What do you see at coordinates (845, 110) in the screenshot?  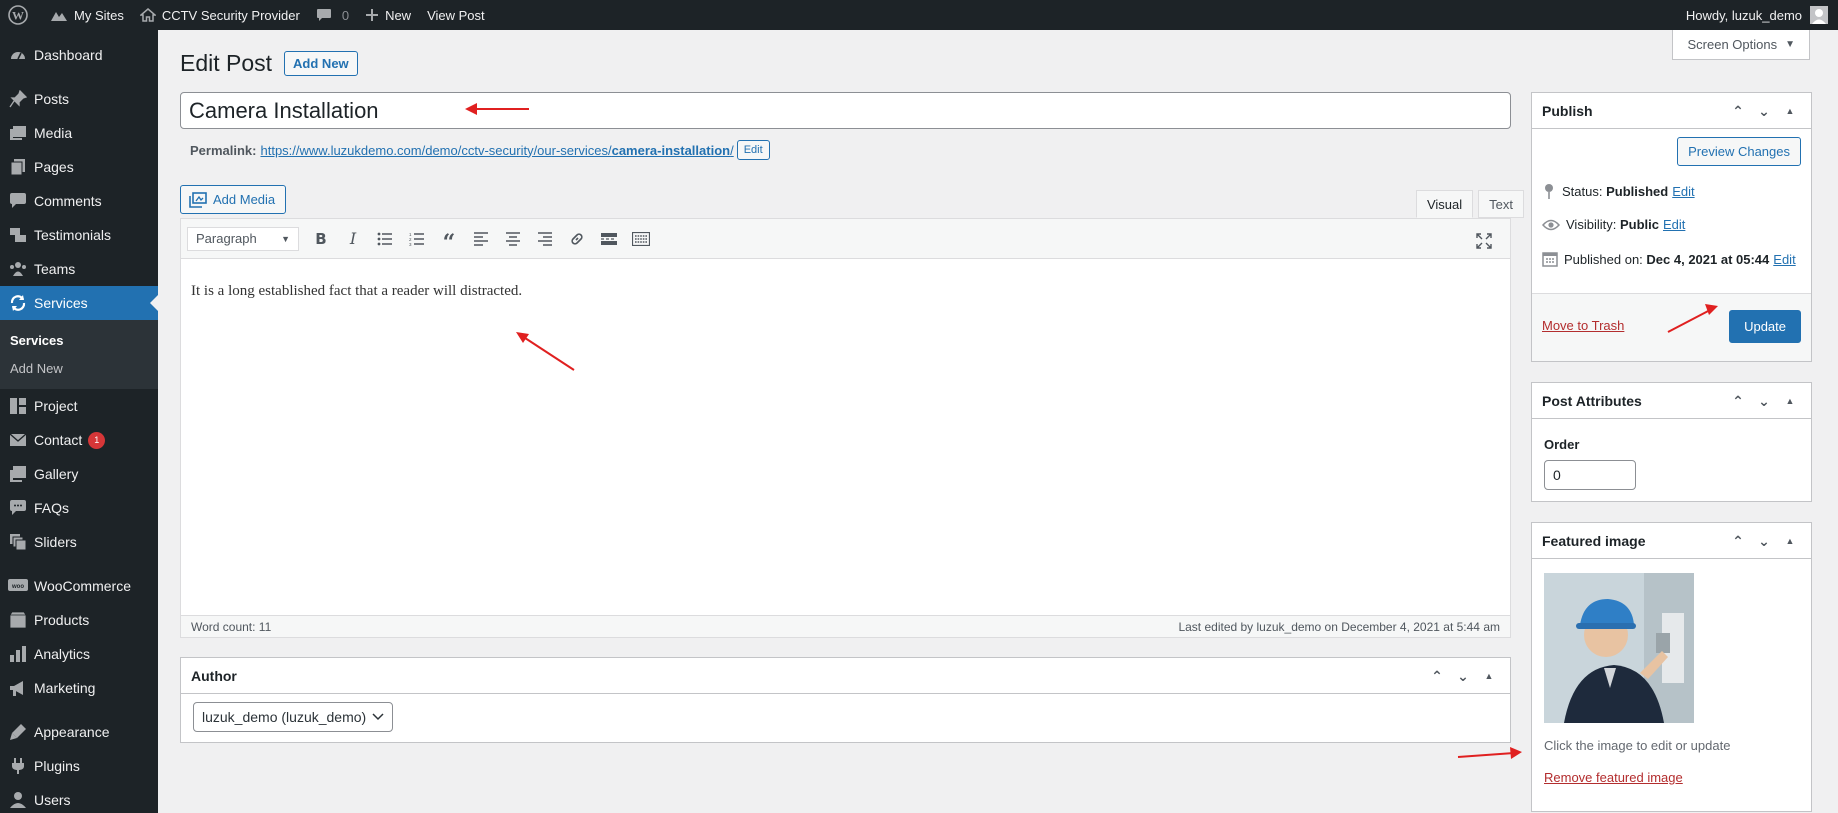 I see `post-title-input: Camera Installation` at bounding box center [845, 110].